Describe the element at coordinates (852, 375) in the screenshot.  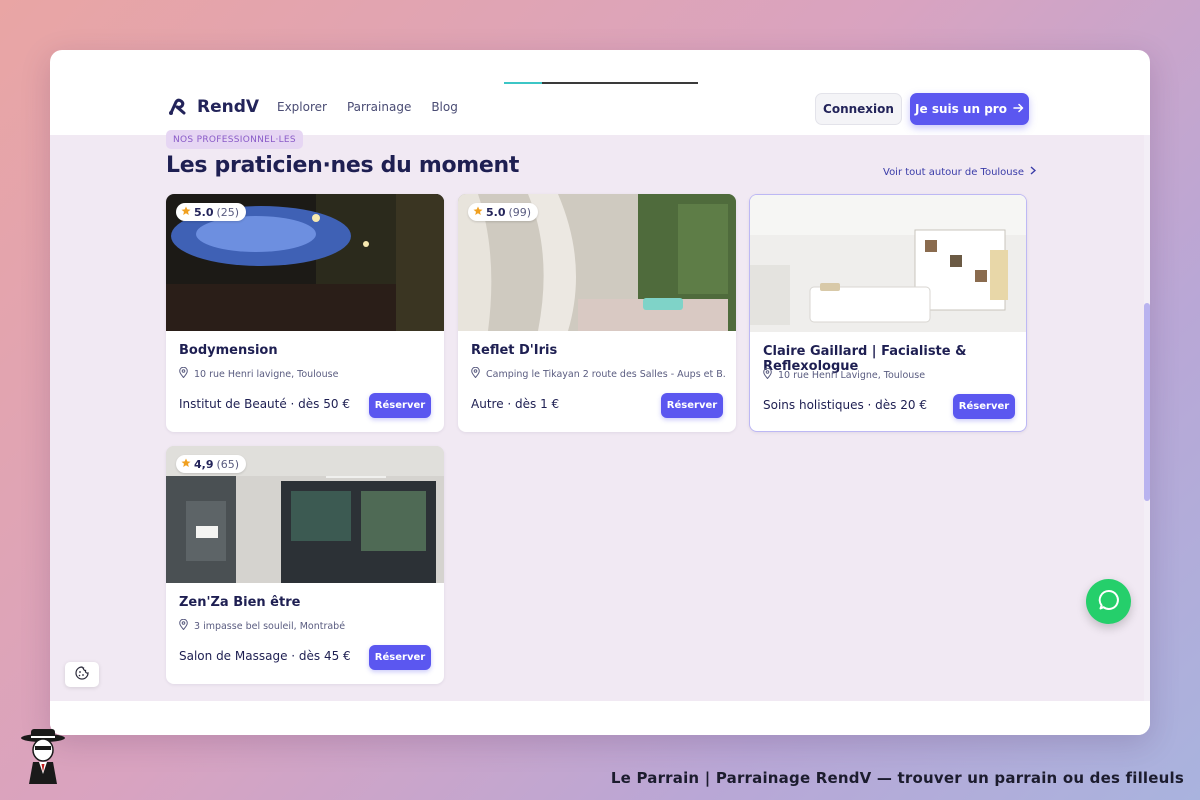
I see `address-text: 10 rue Henri Lavigne, Toulouse` at that location.